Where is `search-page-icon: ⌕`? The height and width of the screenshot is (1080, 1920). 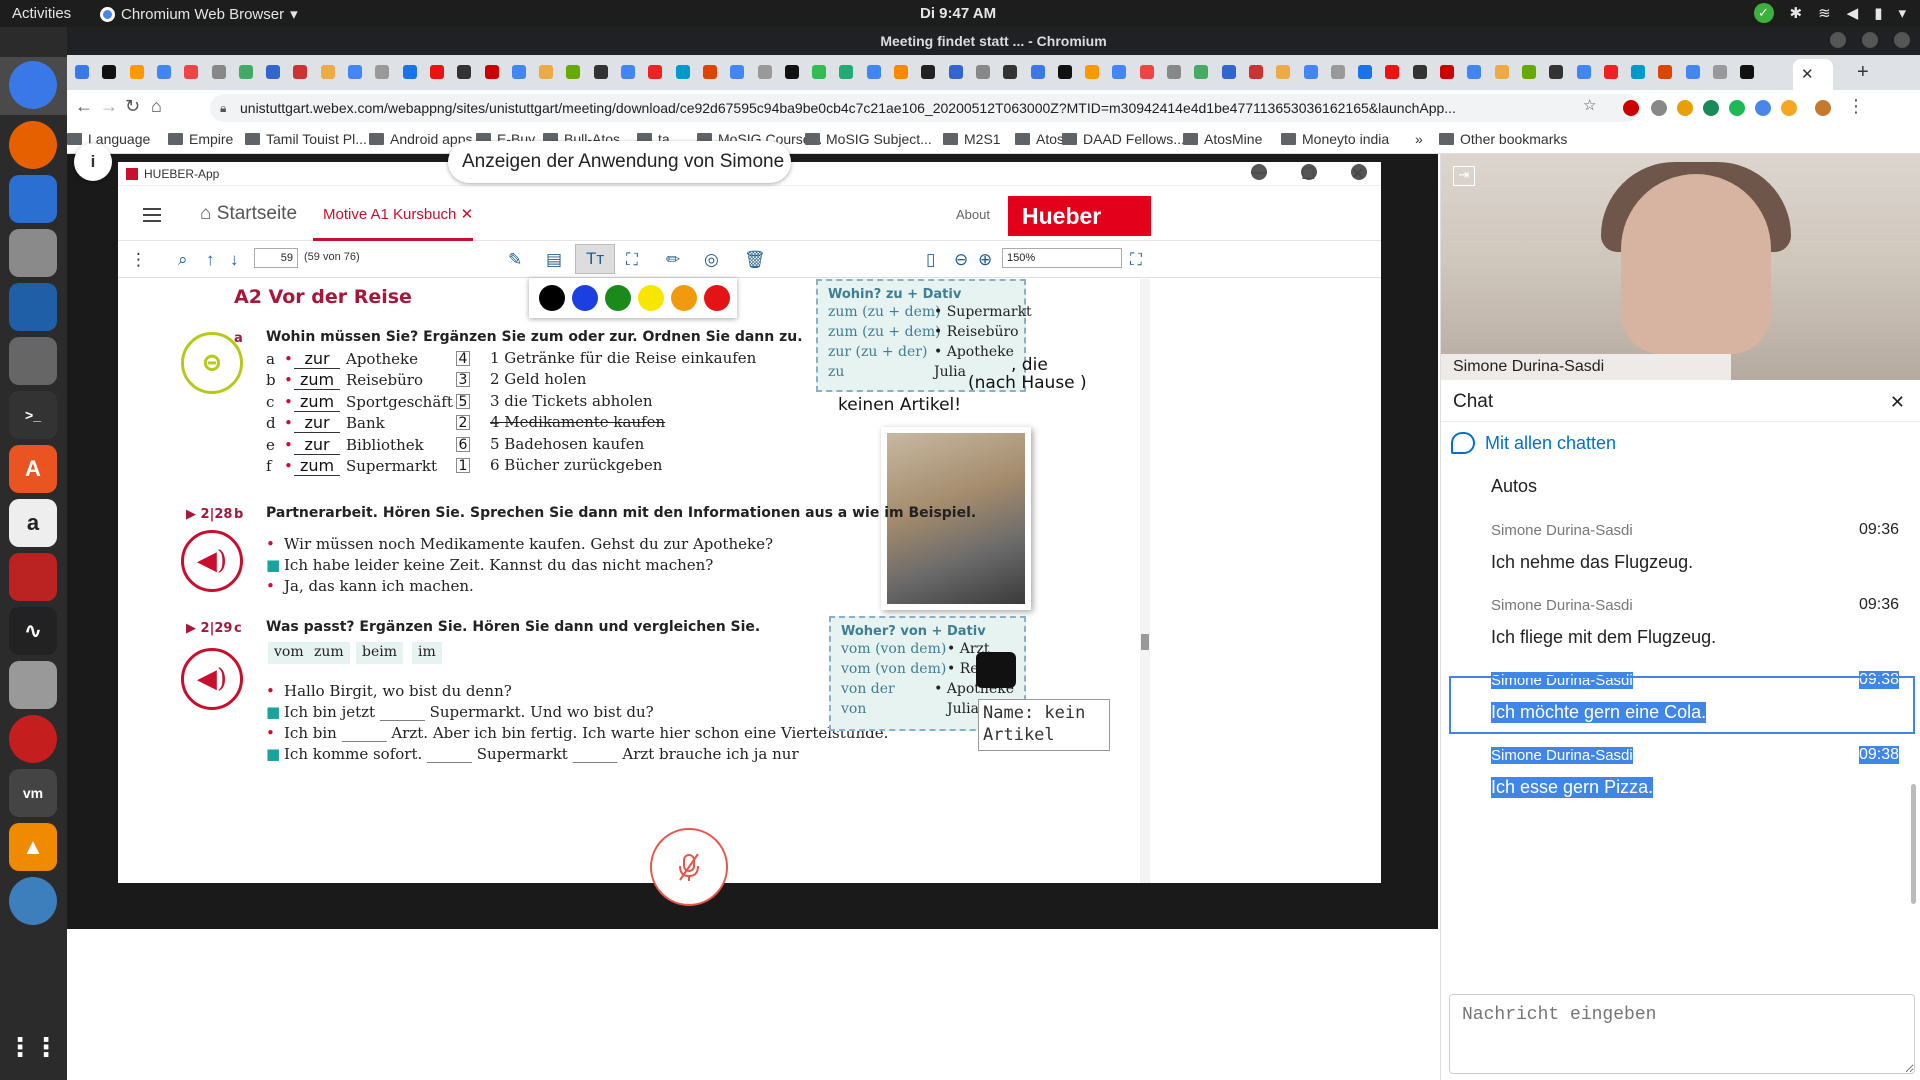
search-page-icon: ⌕ is located at coordinates (183, 260).